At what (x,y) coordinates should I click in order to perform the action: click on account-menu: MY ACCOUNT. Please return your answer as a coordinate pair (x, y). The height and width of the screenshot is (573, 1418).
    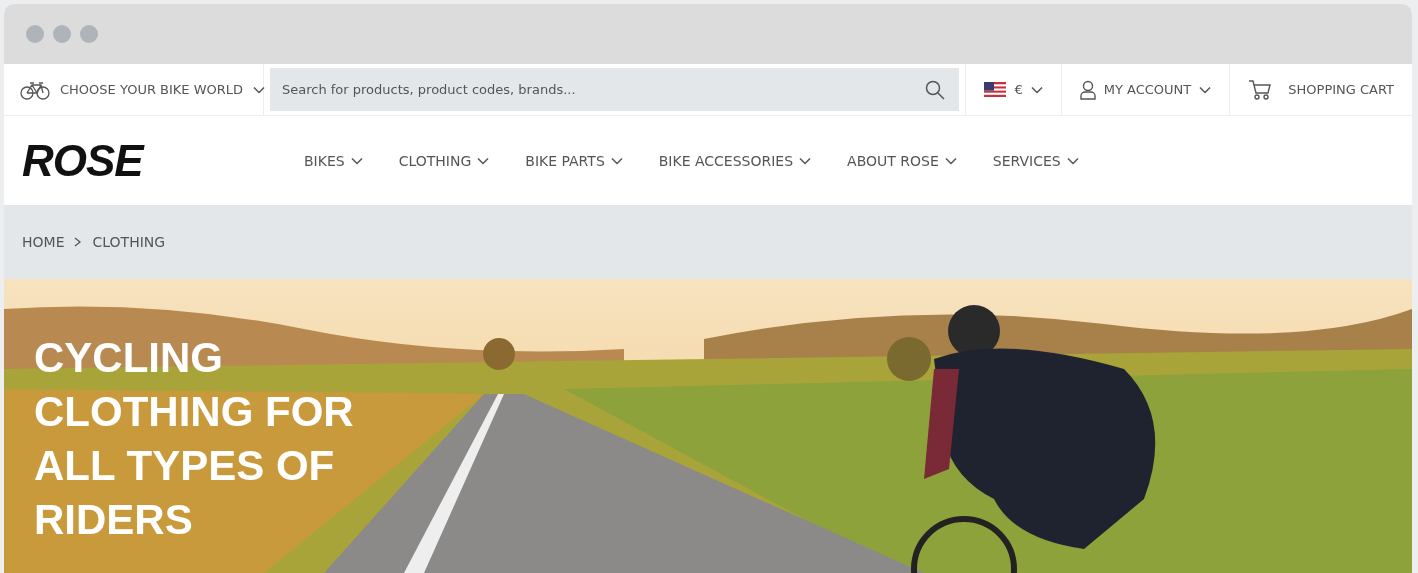
    Looking at the image, I should click on (1146, 89).